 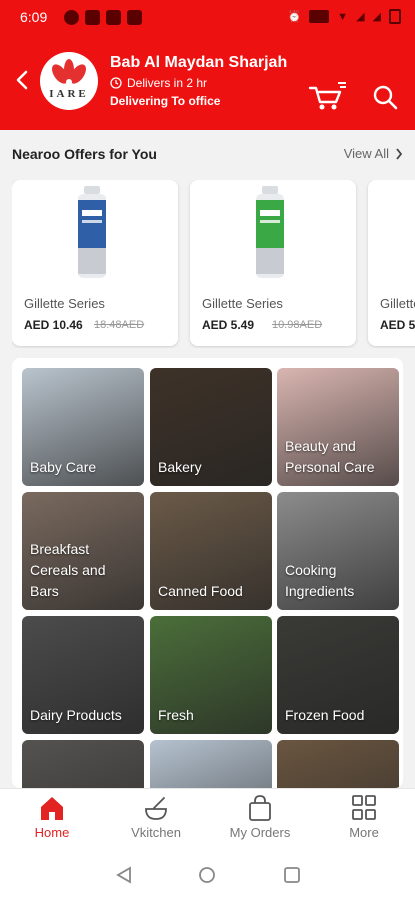 I want to click on offer-old-price: 18.48AED, so click(x=119, y=325).